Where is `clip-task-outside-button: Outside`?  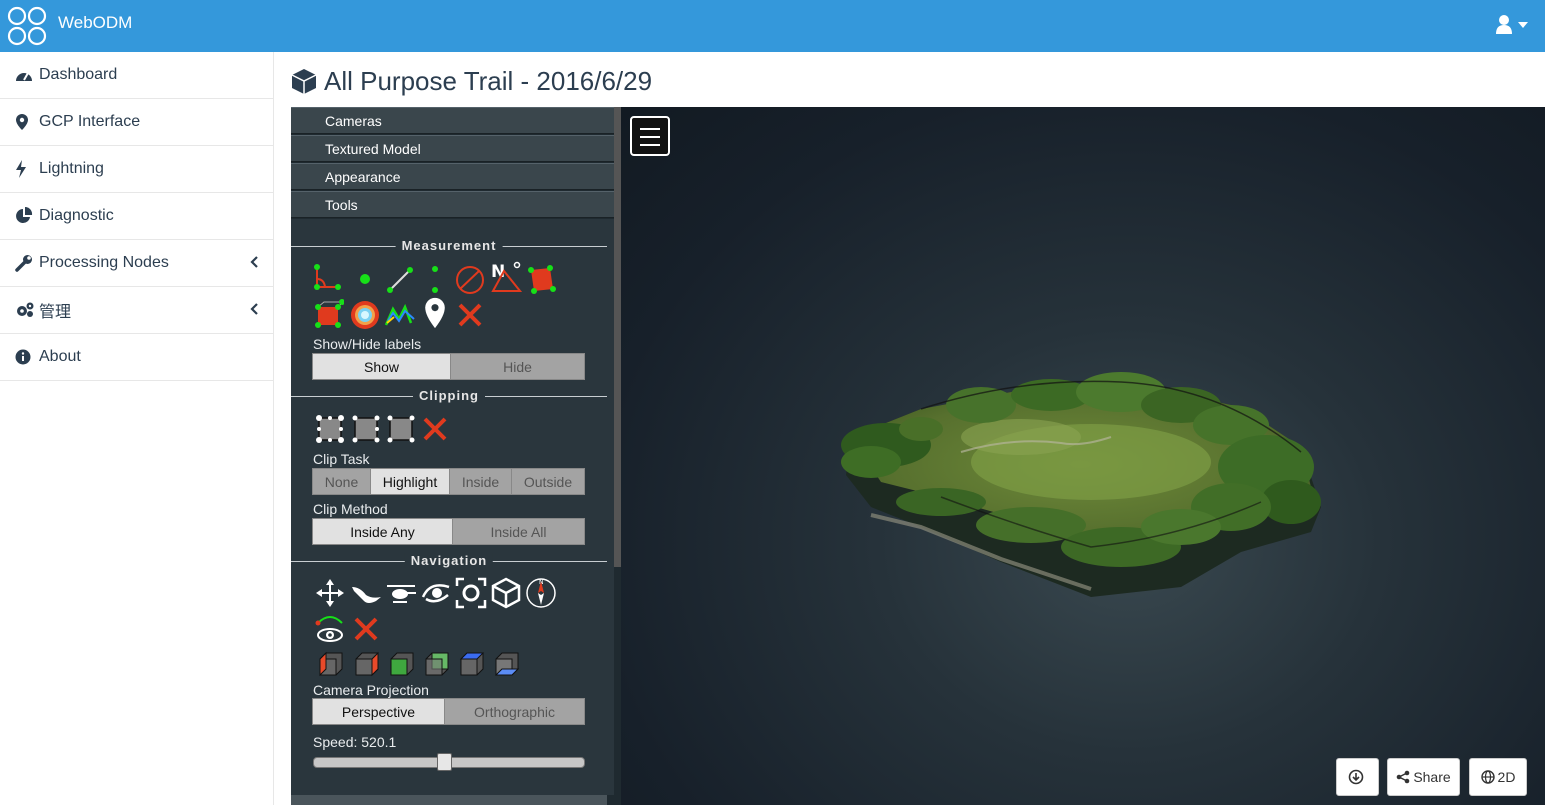 clip-task-outside-button: Outside is located at coordinates (548, 481).